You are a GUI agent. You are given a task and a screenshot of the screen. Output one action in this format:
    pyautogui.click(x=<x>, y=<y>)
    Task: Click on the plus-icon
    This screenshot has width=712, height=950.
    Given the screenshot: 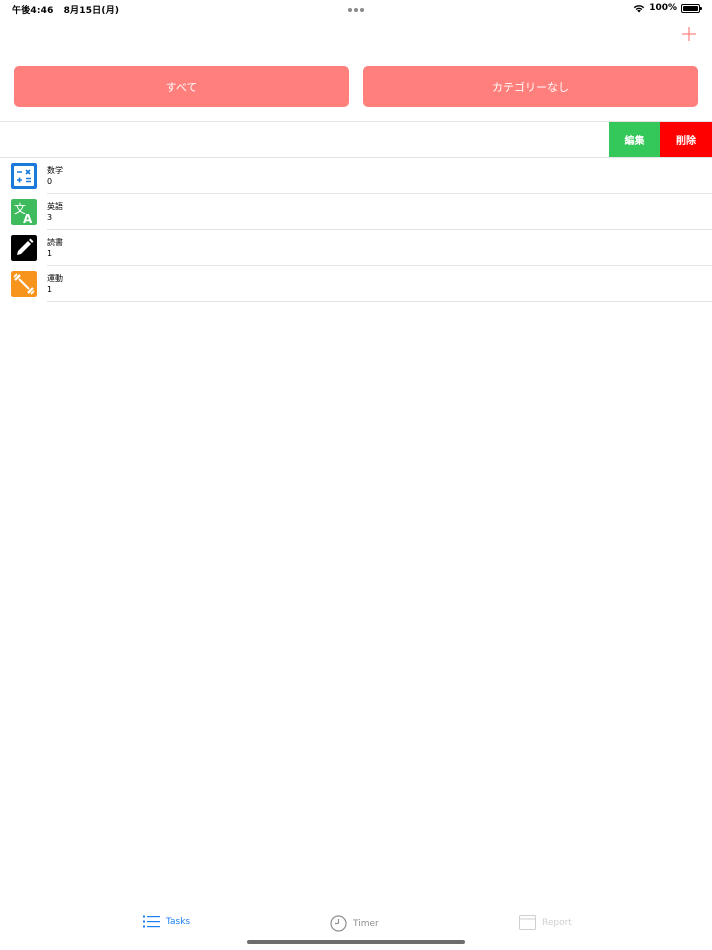 What is the action you would take?
    pyautogui.click(x=689, y=34)
    